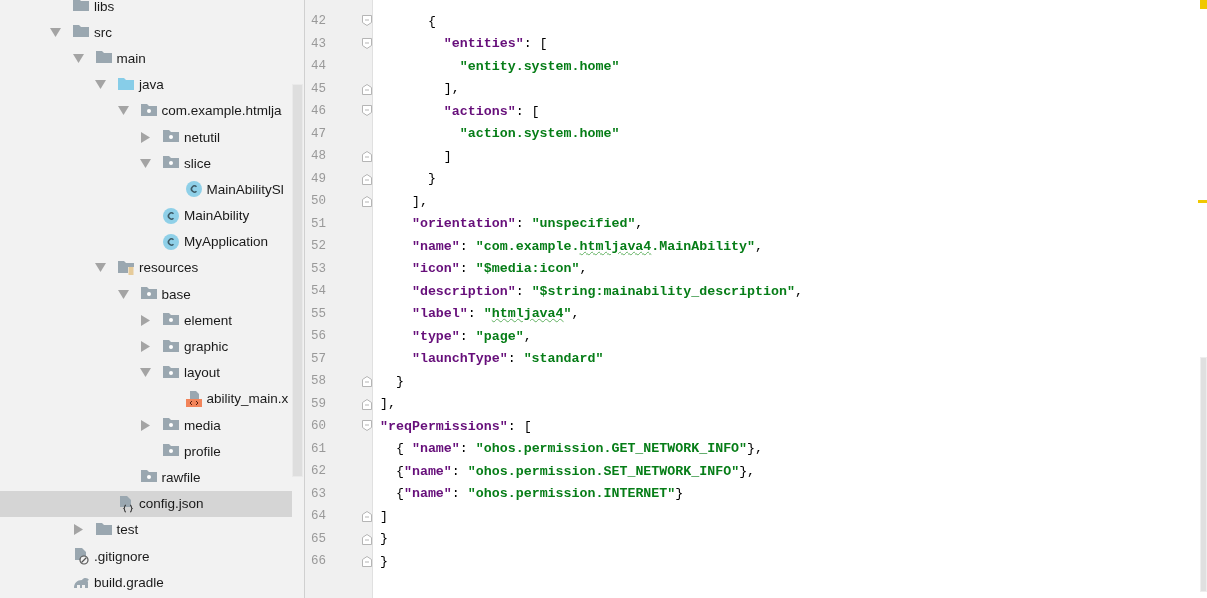  Describe the element at coordinates (318, 246) in the screenshot. I see `line-number: 52` at that location.